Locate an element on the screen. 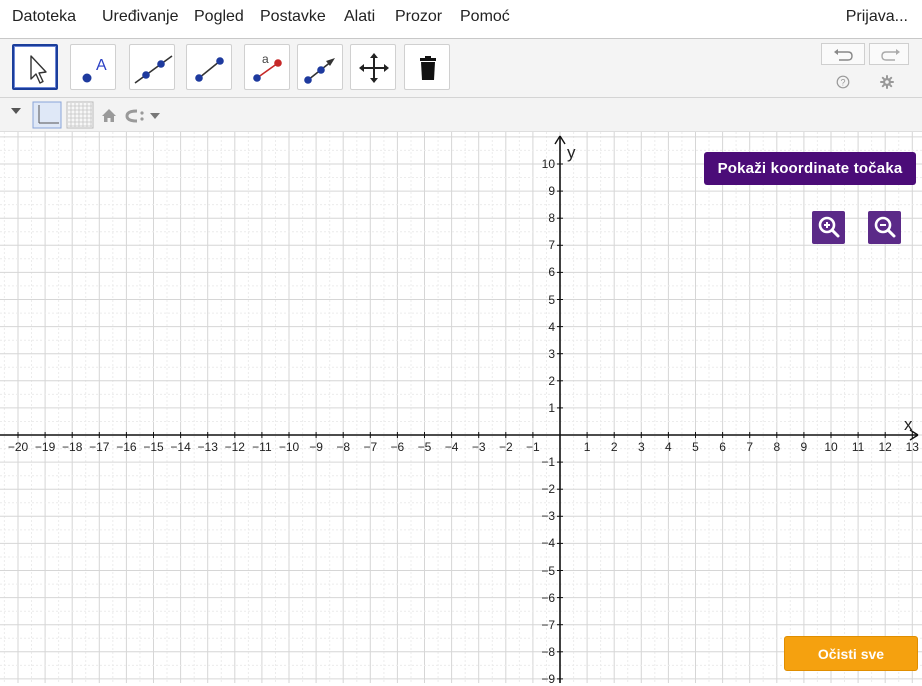 Image resolution: width=922 pixels, height=686 pixels. x-tick-label: −19 is located at coordinates (45, 447).